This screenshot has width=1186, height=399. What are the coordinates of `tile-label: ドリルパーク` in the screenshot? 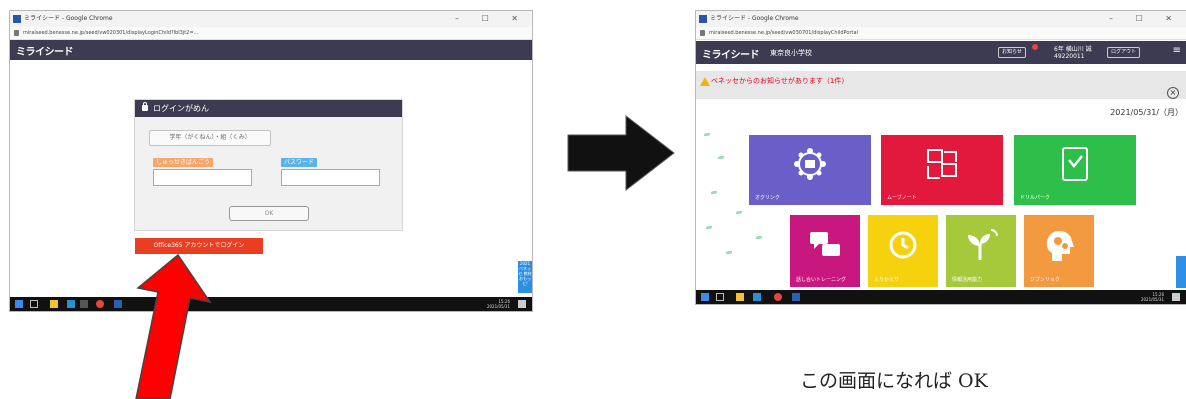 It's located at (1035, 198).